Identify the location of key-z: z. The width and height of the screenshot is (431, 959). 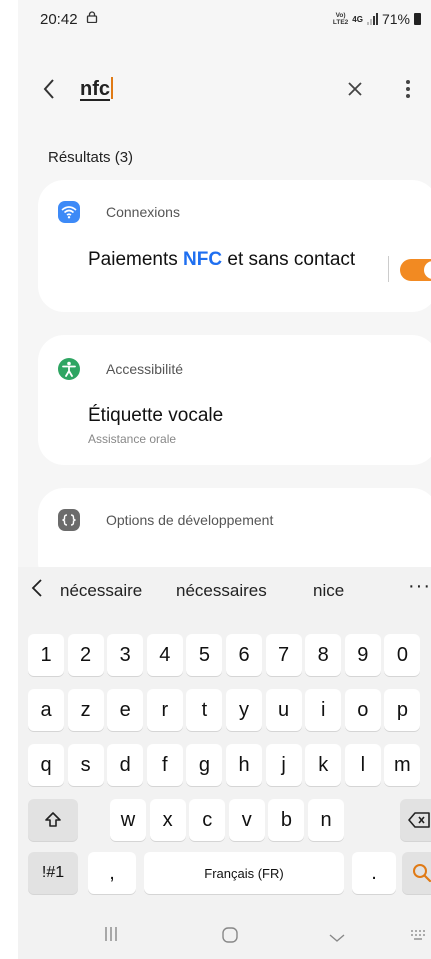
(85, 710).